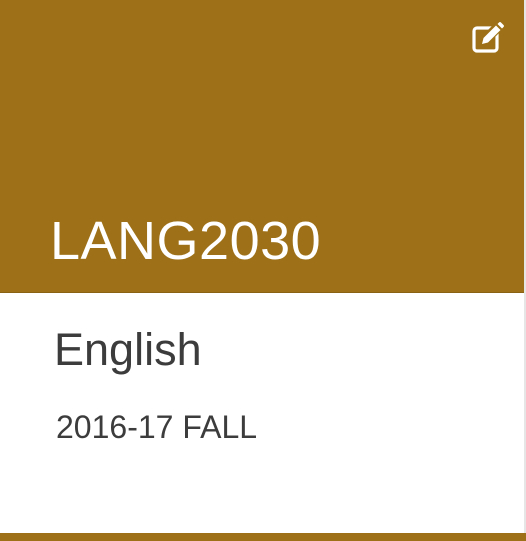  I want to click on edit-button, so click(488, 38).